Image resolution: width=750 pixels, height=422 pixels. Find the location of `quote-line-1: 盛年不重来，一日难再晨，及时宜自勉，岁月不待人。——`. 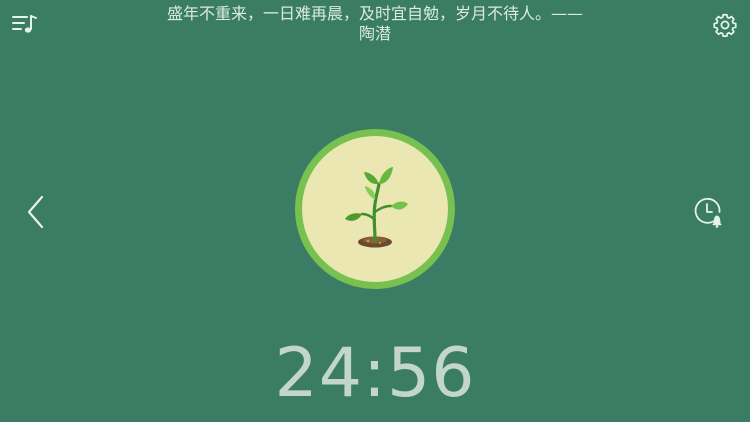

quote-line-1: 盛年不重来，一日难再晨，及时宜自勉，岁月不待人。—— is located at coordinates (374, 13).